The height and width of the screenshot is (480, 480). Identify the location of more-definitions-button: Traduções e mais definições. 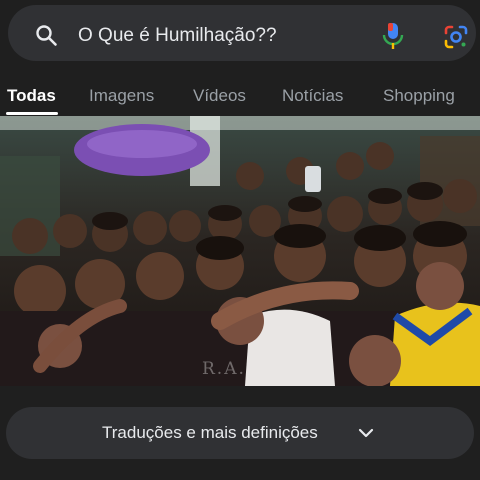
(240, 433).